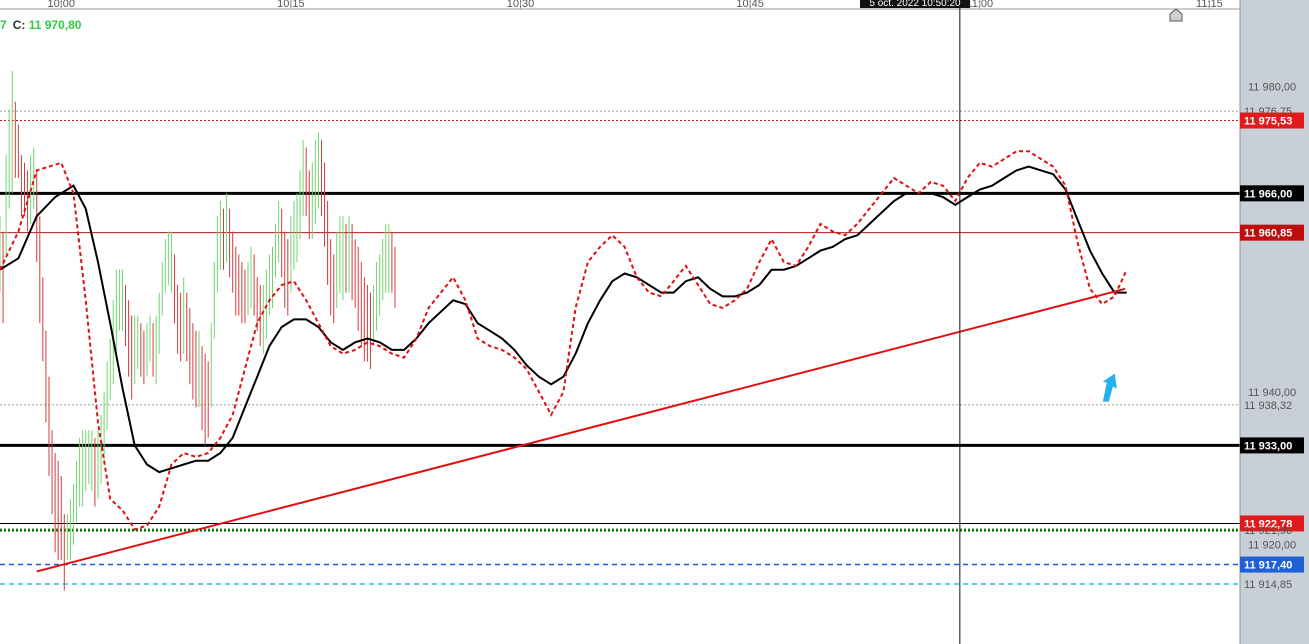  I want to click on x-tick-label: 11:00, so click(979, 5).